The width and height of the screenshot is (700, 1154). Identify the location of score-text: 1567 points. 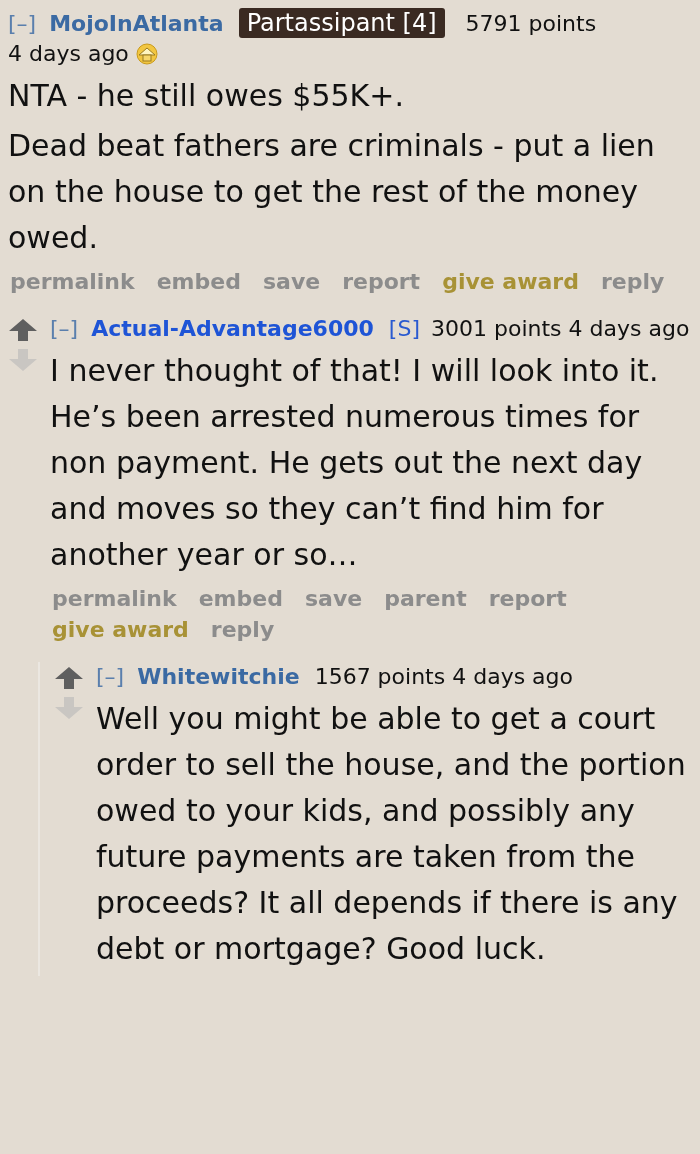
(380, 676).